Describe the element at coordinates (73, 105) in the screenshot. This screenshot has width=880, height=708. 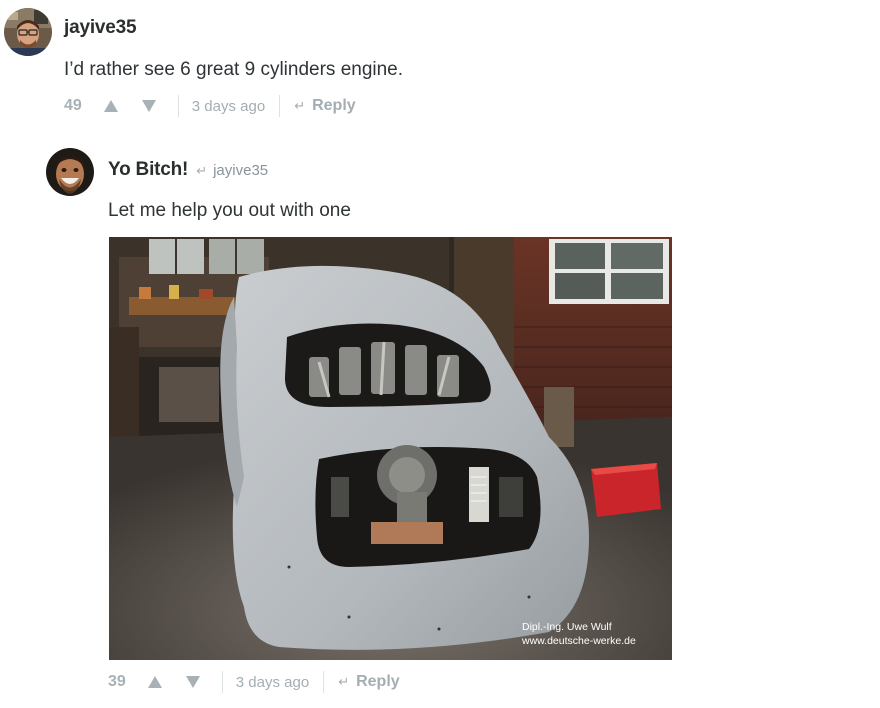
I see `vote-count: 49` at that location.